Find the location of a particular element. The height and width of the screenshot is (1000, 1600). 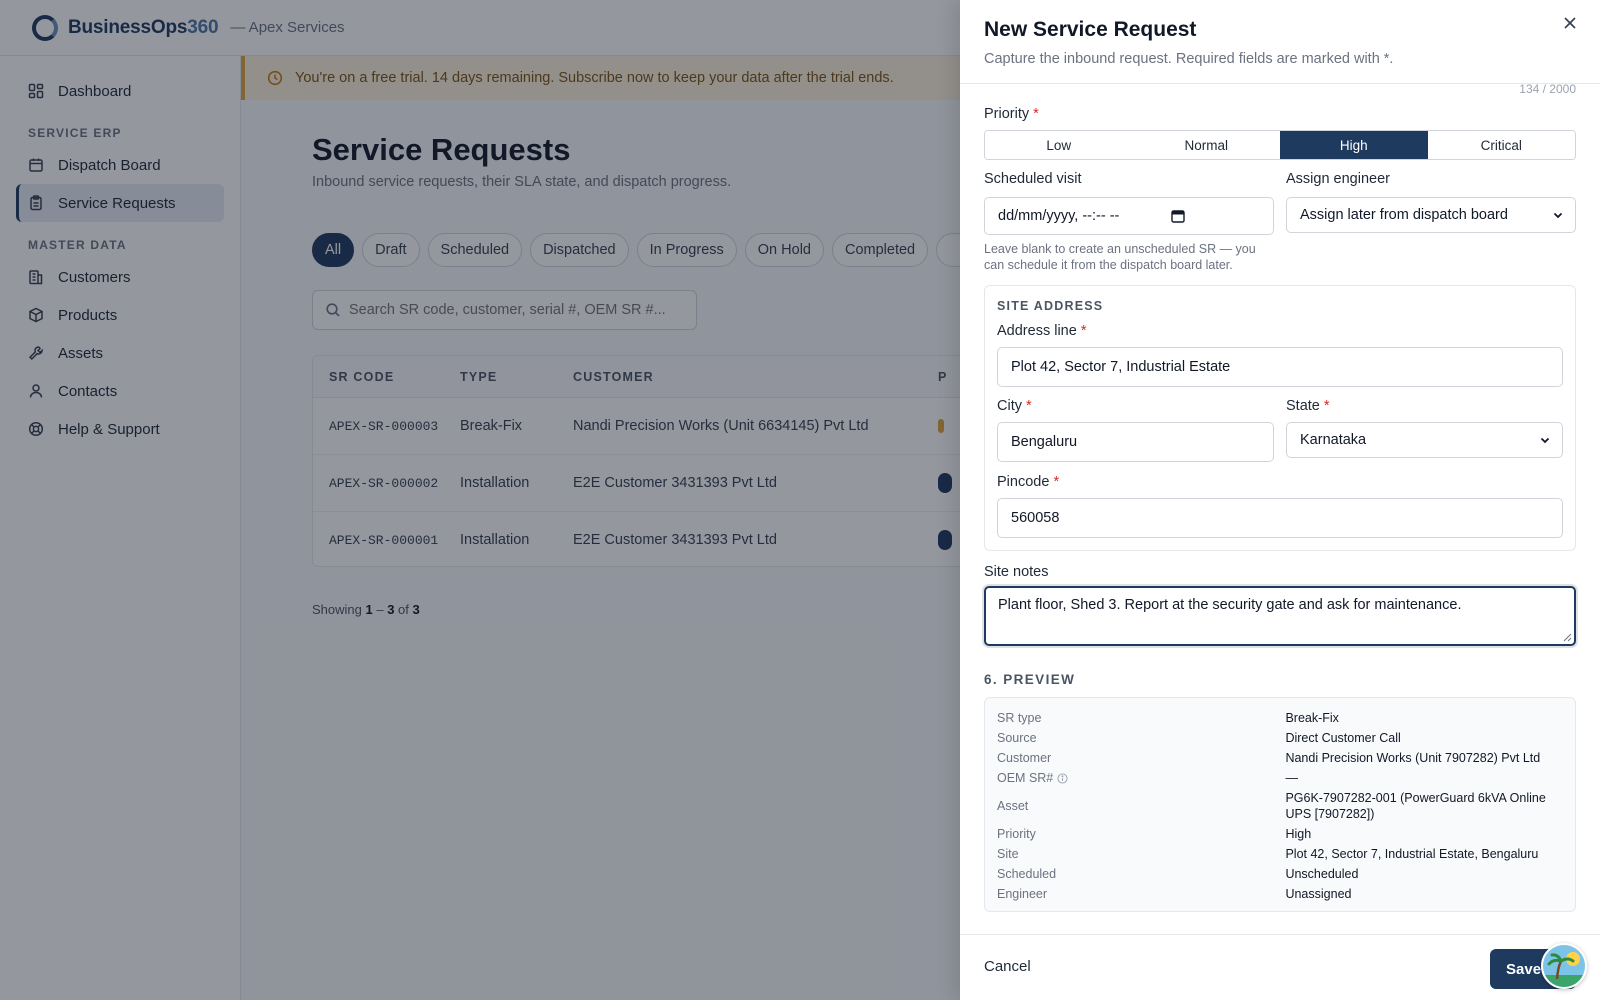

preview-row: SR type Break-Fix is located at coordinates (1280, 718).